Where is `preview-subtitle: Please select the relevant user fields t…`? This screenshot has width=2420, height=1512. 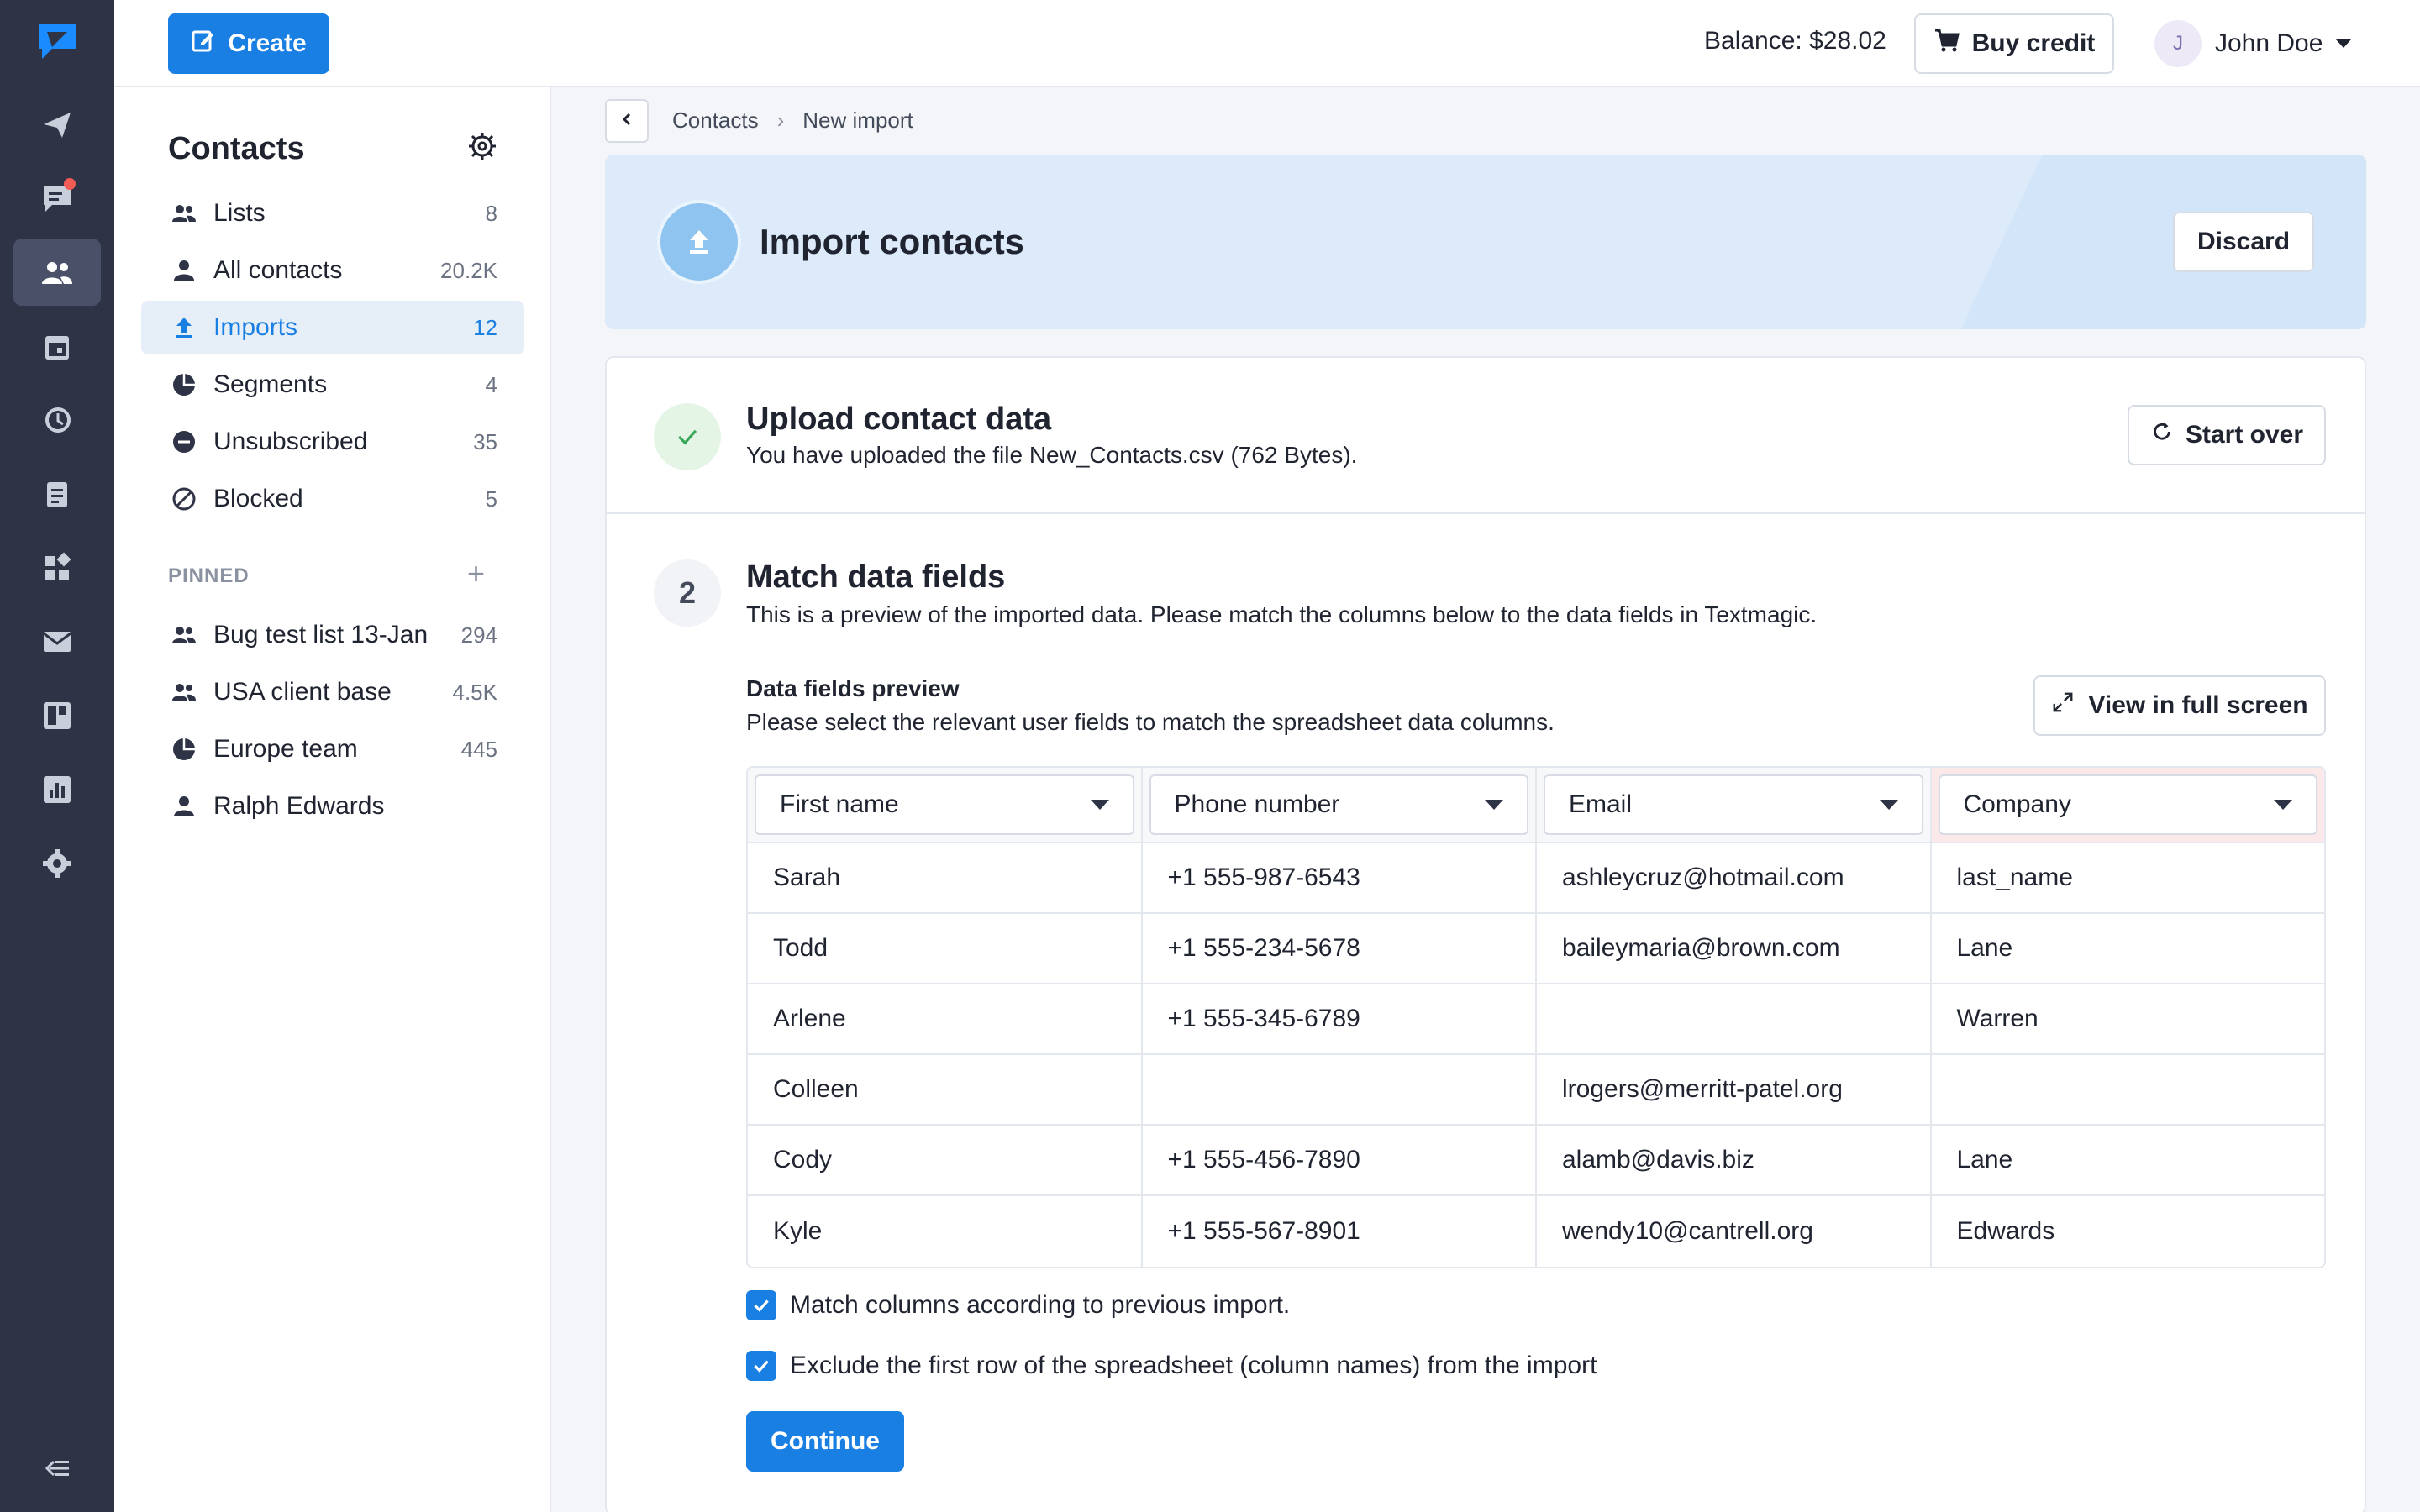
preview-subtitle: Please select the relevant user fields t… is located at coordinates (1150, 722).